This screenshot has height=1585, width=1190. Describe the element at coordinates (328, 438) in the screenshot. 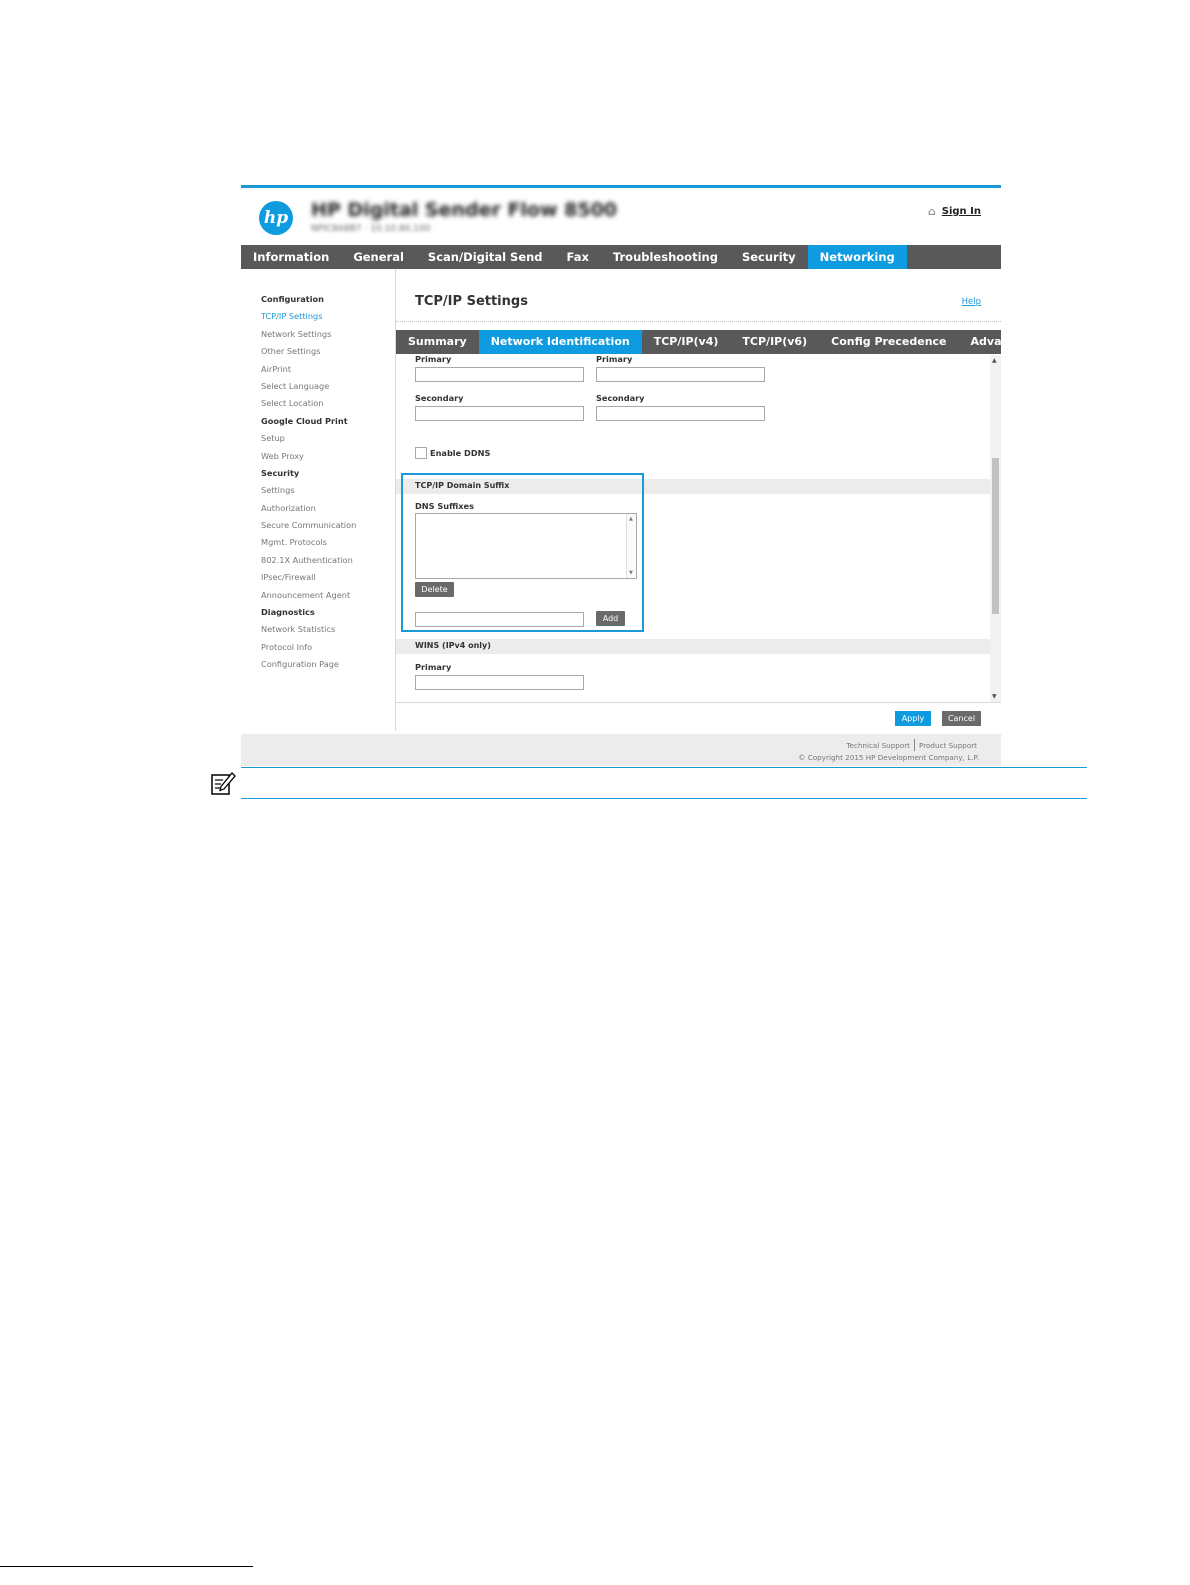

I see `sidebar-item-setup: Setup` at that location.